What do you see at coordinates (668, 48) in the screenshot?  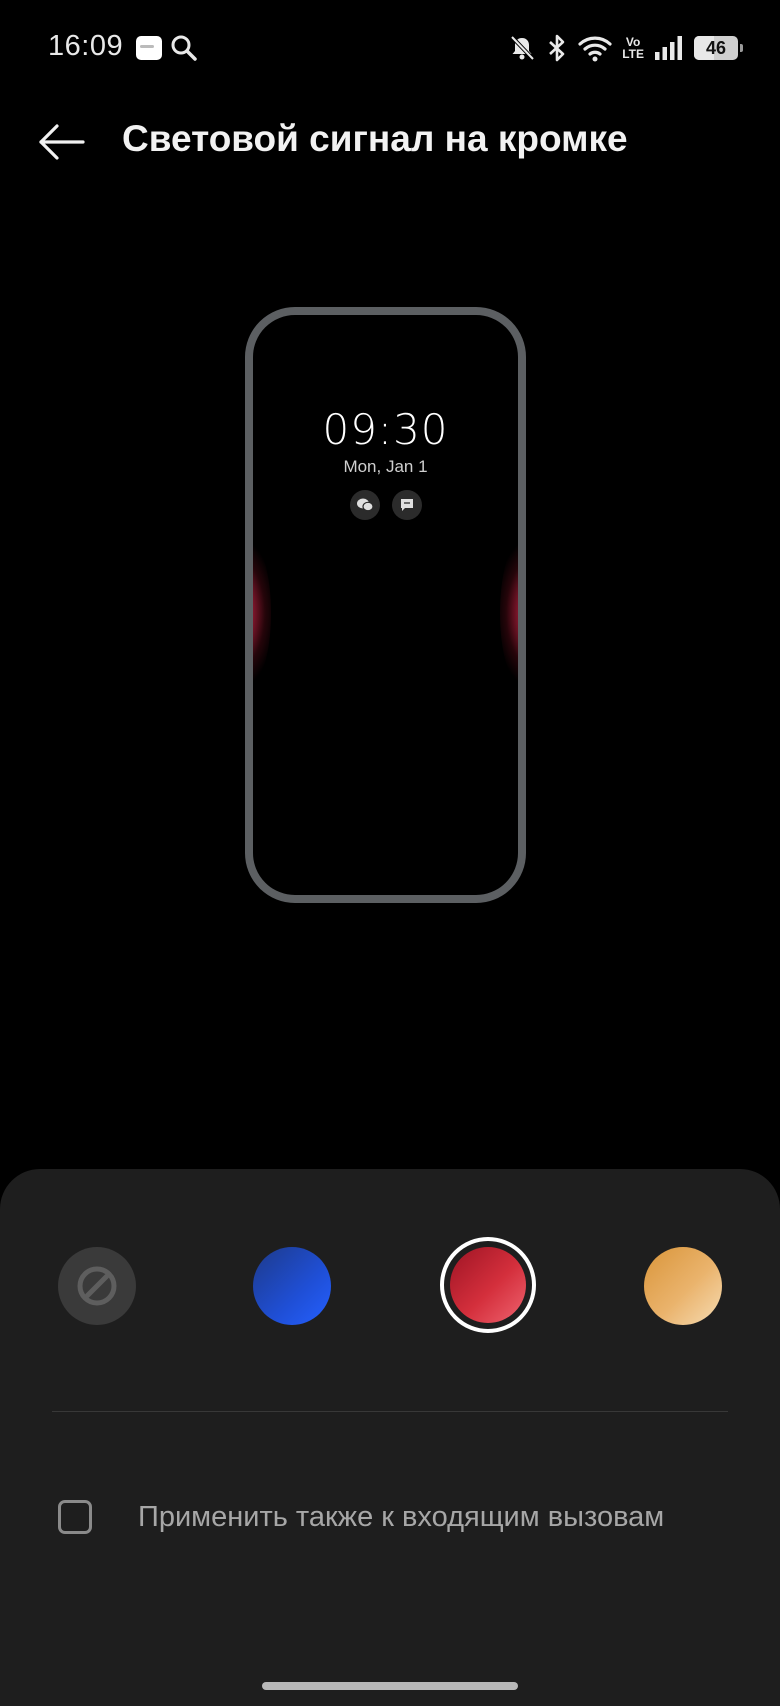 I see `signal-icon` at bounding box center [668, 48].